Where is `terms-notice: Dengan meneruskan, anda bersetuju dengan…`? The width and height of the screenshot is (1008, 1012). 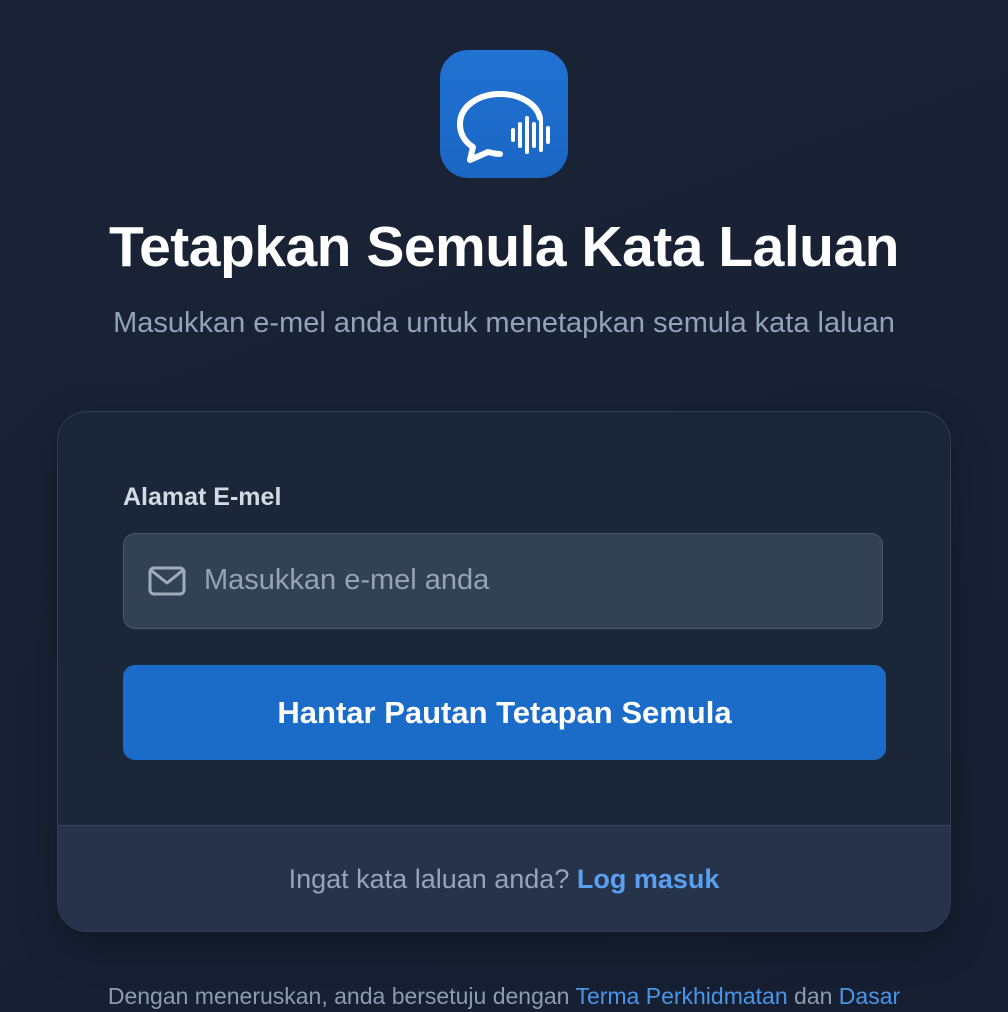
terms-notice: Dengan meneruskan, anda bersetuju dengan… is located at coordinates (504, 996).